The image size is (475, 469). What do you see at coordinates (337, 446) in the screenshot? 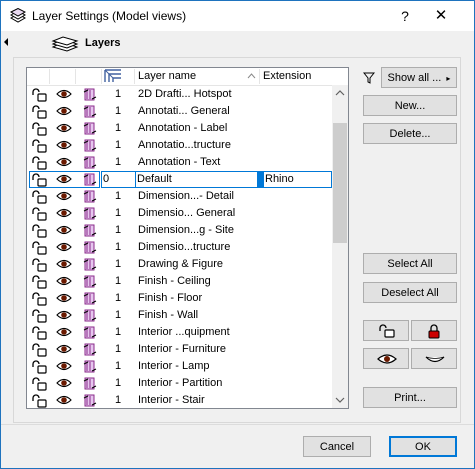
I see `cancel-button: Cancel` at bounding box center [337, 446].